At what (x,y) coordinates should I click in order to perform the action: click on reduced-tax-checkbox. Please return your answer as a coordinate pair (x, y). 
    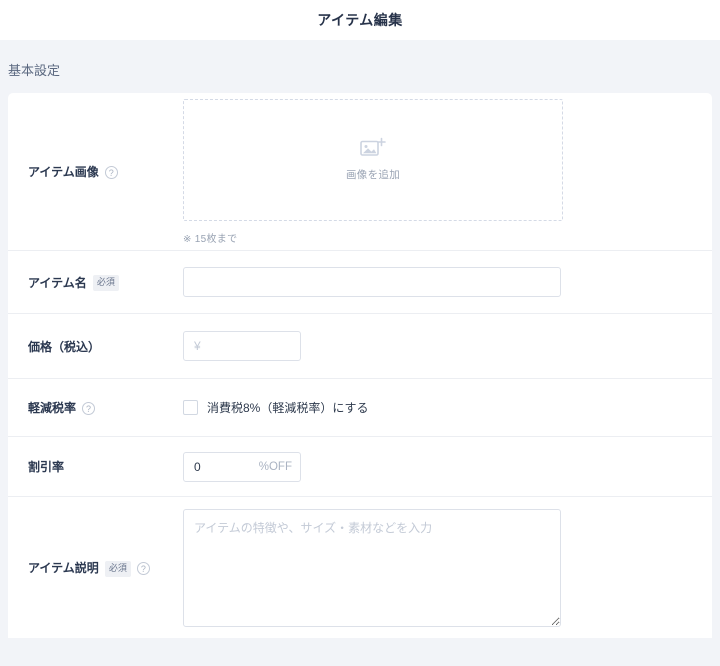
    Looking at the image, I should click on (190, 407).